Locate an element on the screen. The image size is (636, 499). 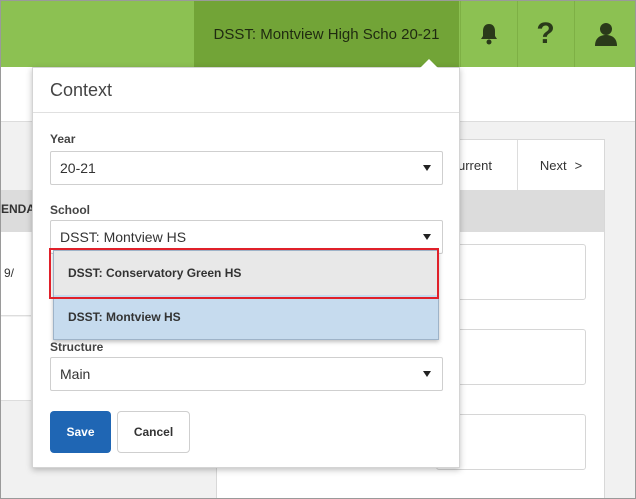
school-option: DSST: Montview HS is located at coordinates (246, 317).